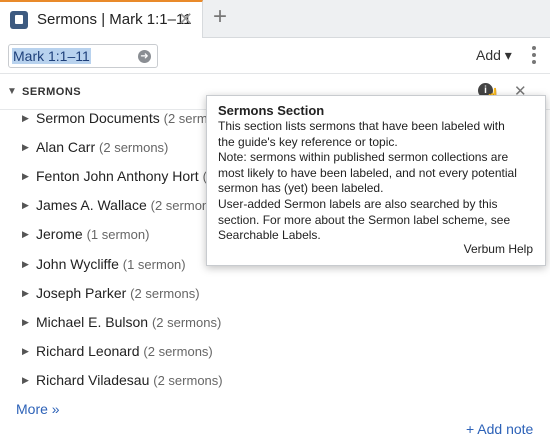  What do you see at coordinates (494, 55) in the screenshot?
I see `add-button: Add ▾` at bounding box center [494, 55].